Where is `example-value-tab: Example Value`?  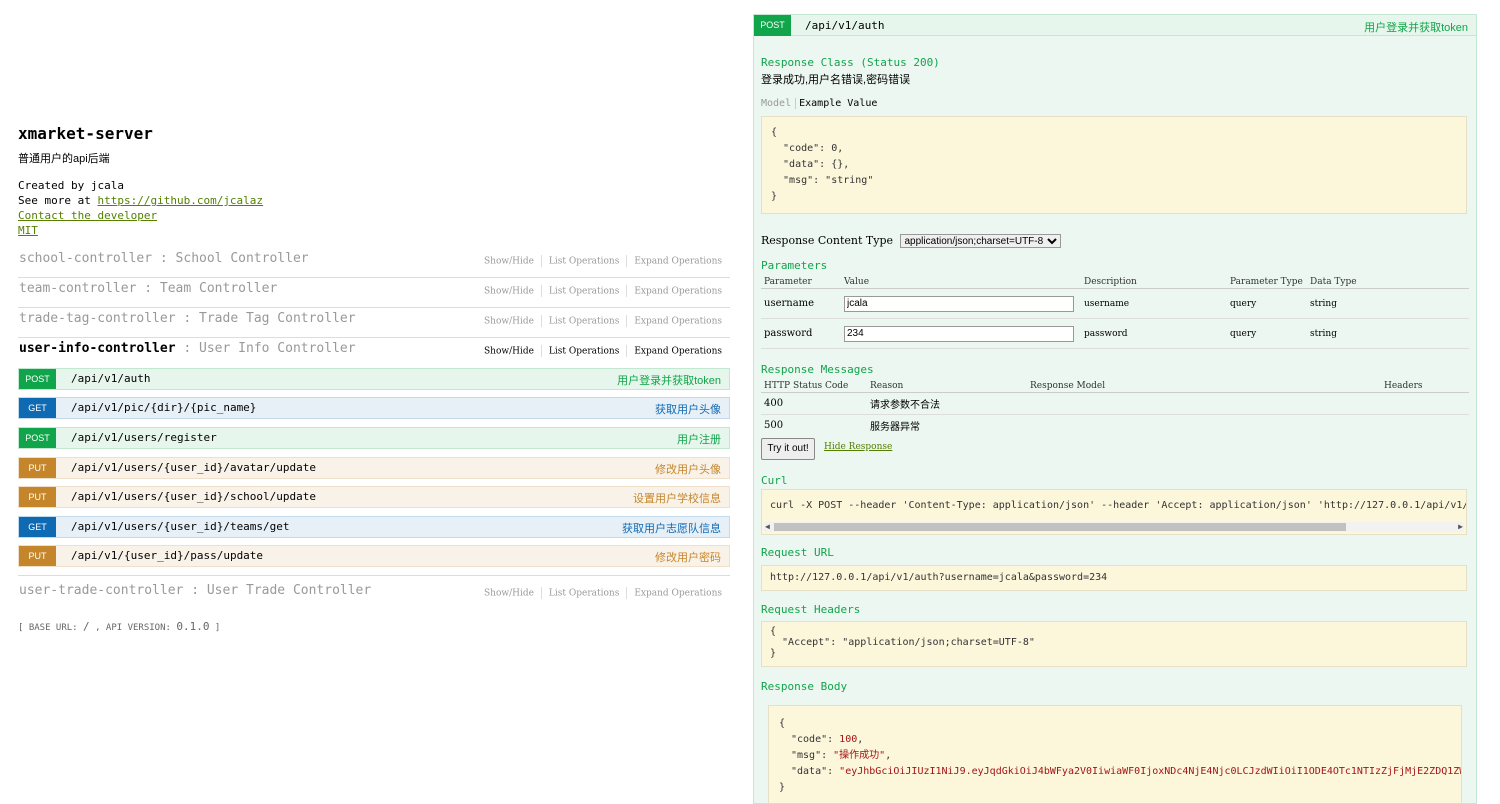 example-value-tab: Example Value is located at coordinates (836, 103).